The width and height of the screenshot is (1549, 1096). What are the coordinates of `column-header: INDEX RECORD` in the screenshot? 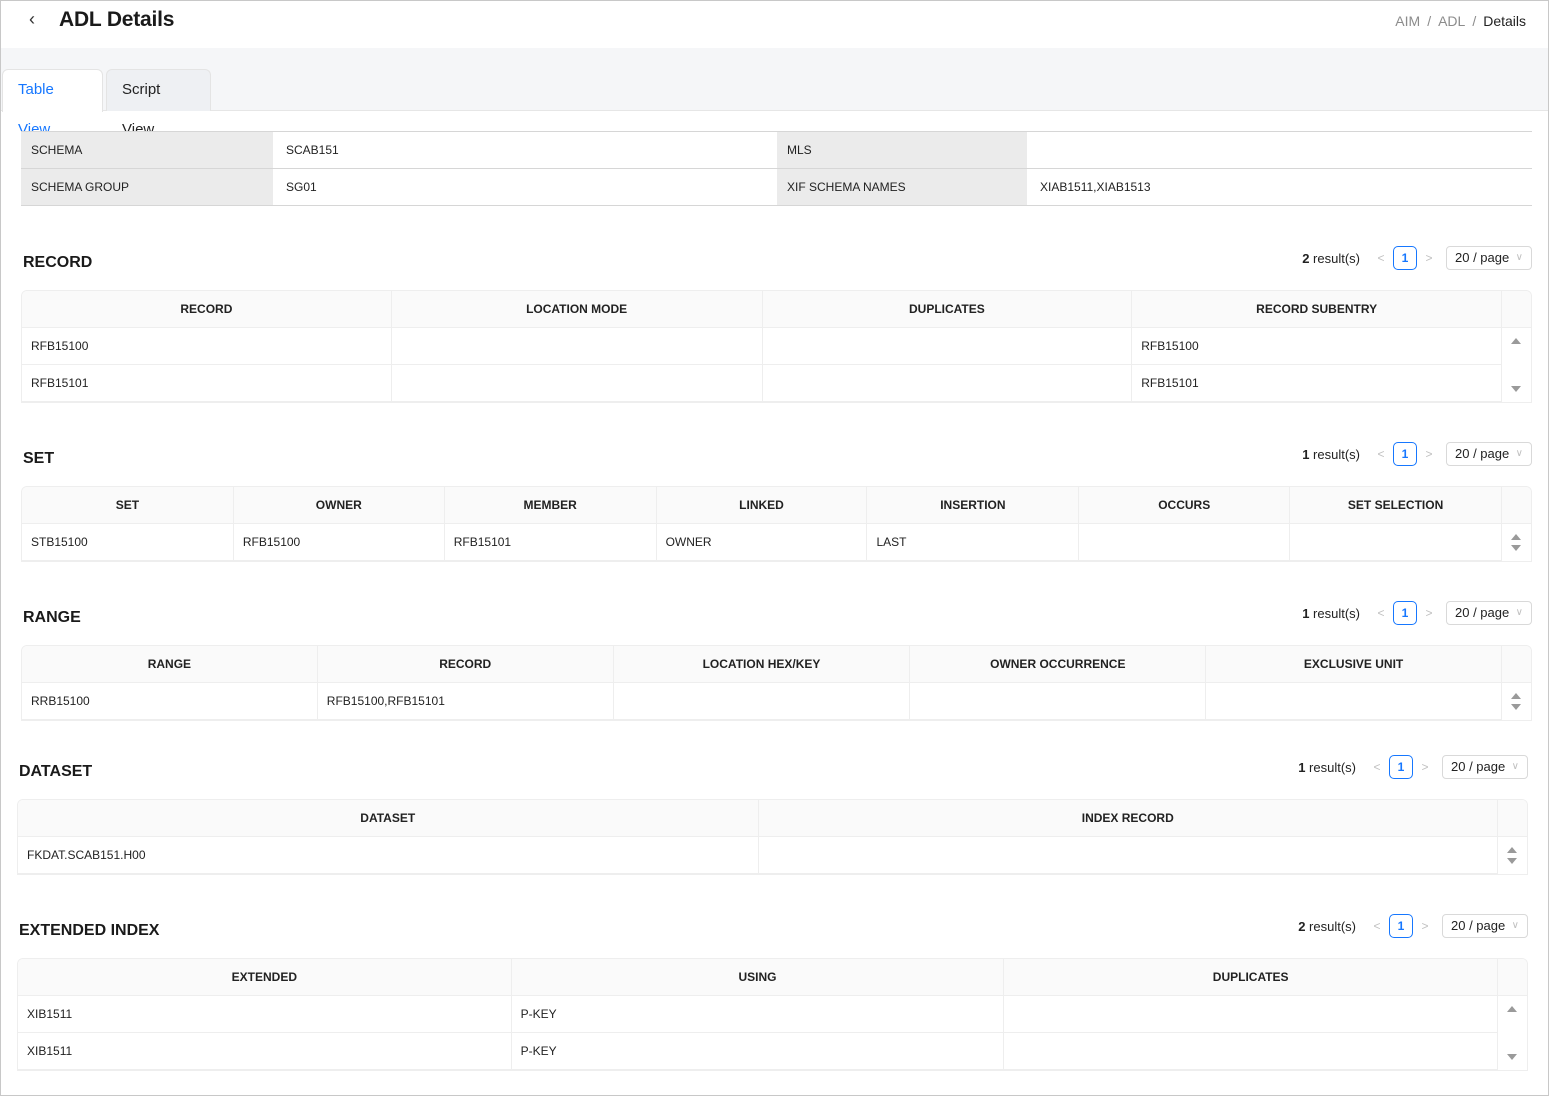 It's located at (1128, 818).